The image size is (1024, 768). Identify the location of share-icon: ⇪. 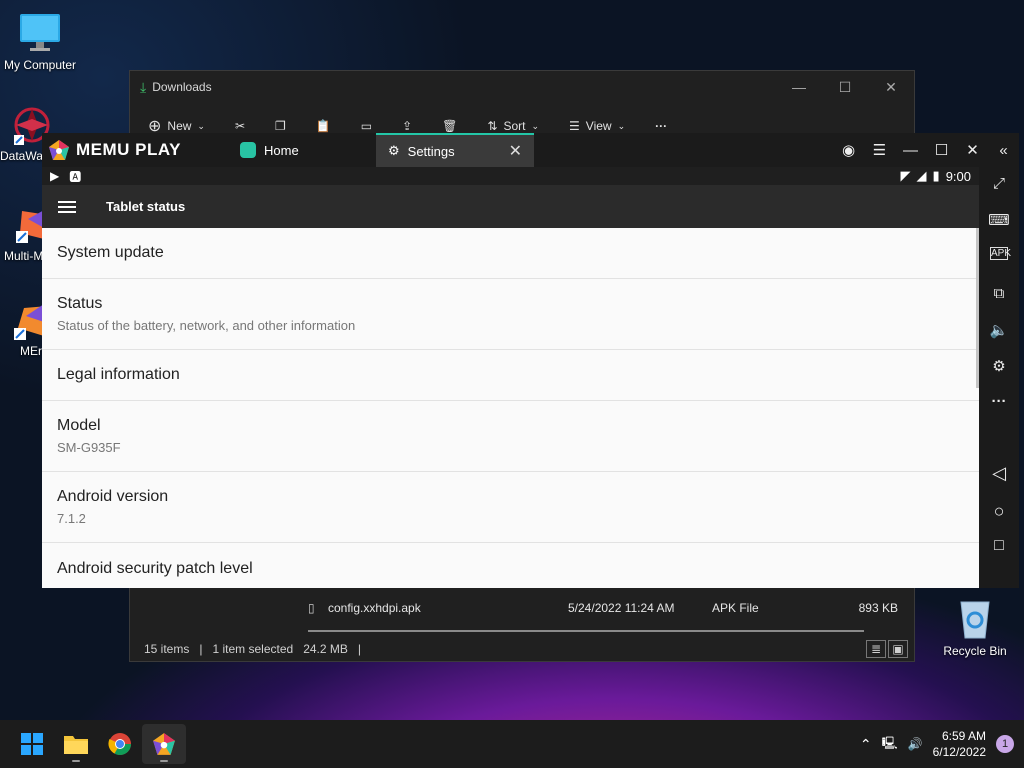
(407, 126).